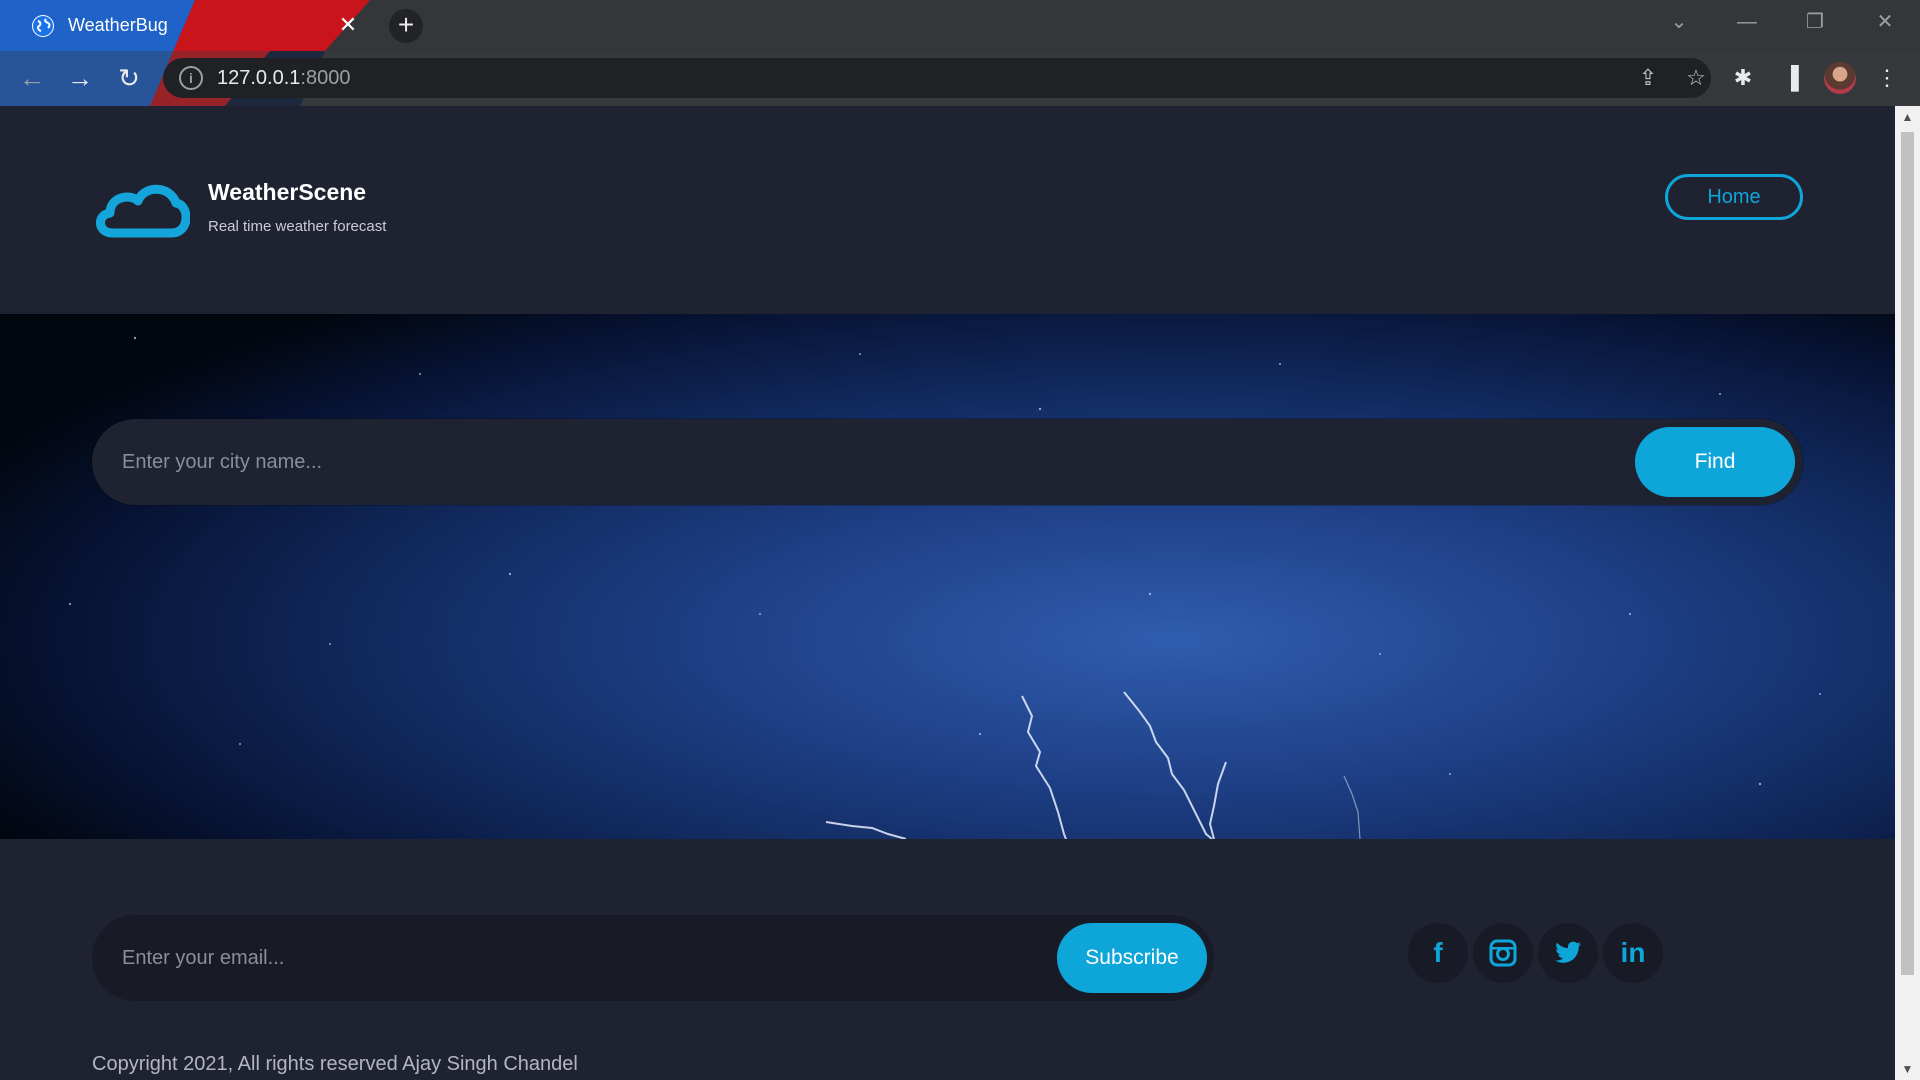  Describe the element at coordinates (143, 211) in the screenshot. I see `cloud-logo-icon` at that location.